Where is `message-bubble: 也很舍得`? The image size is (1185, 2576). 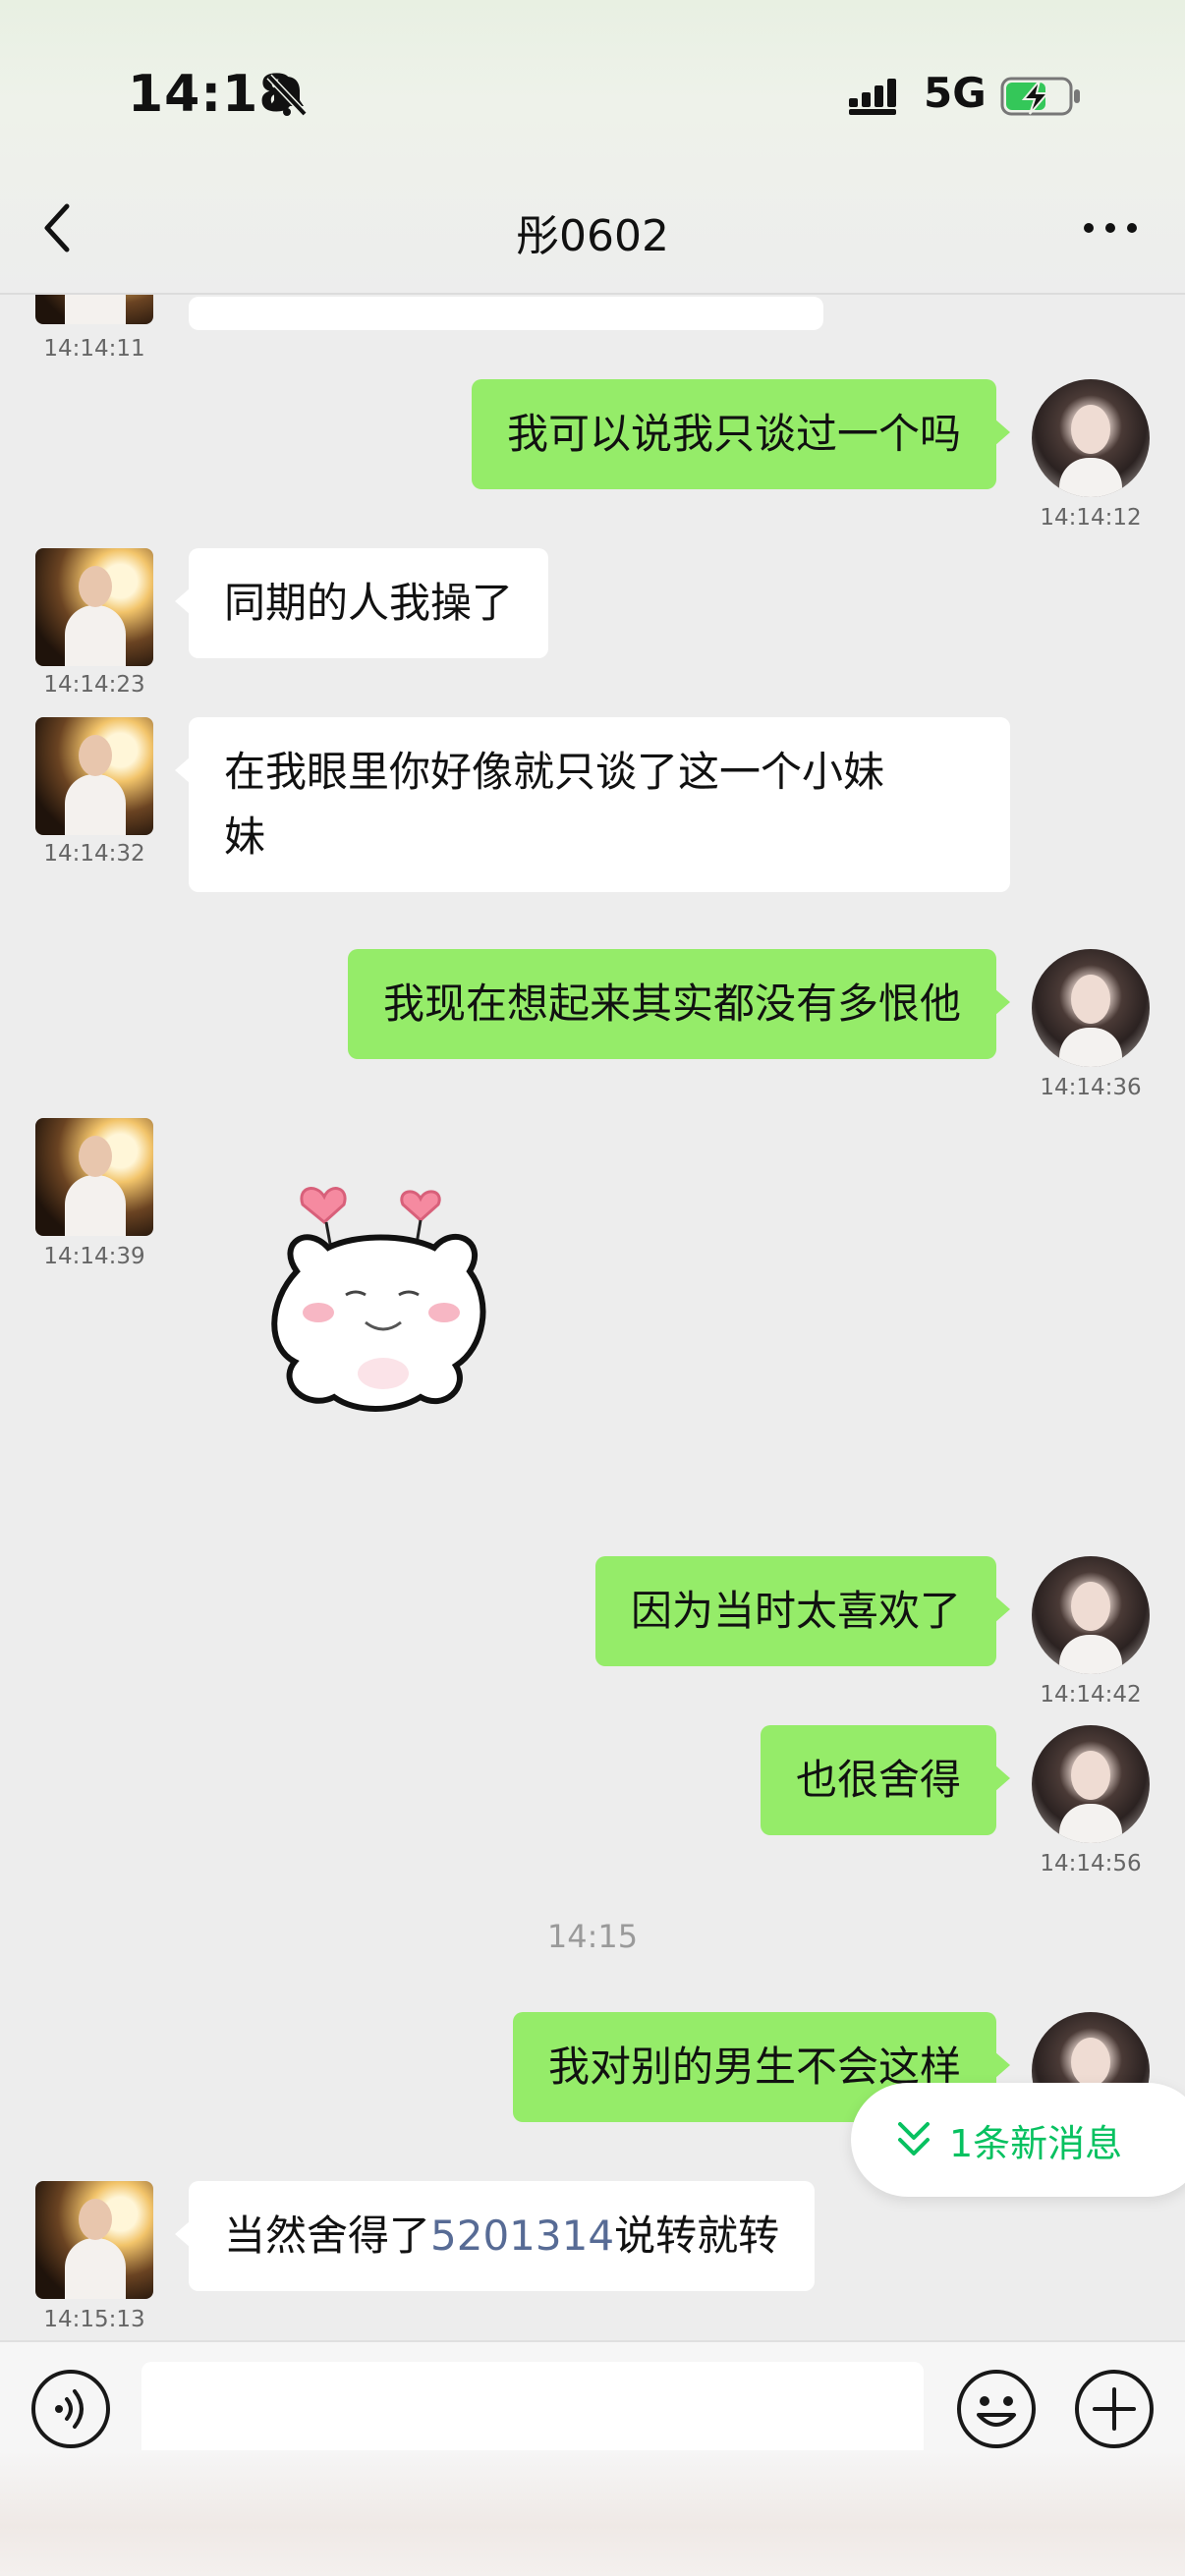 message-bubble: 也很舍得 is located at coordinates (886, 1780).